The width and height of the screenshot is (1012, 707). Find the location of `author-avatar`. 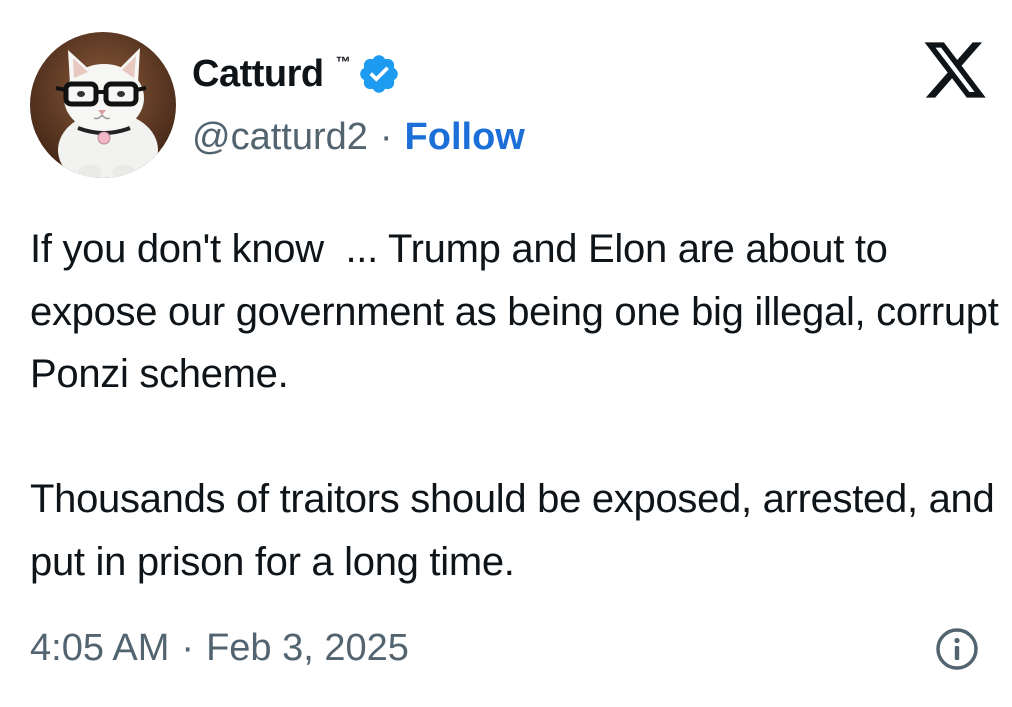

author-avatar is located at coordinates (103, 105).